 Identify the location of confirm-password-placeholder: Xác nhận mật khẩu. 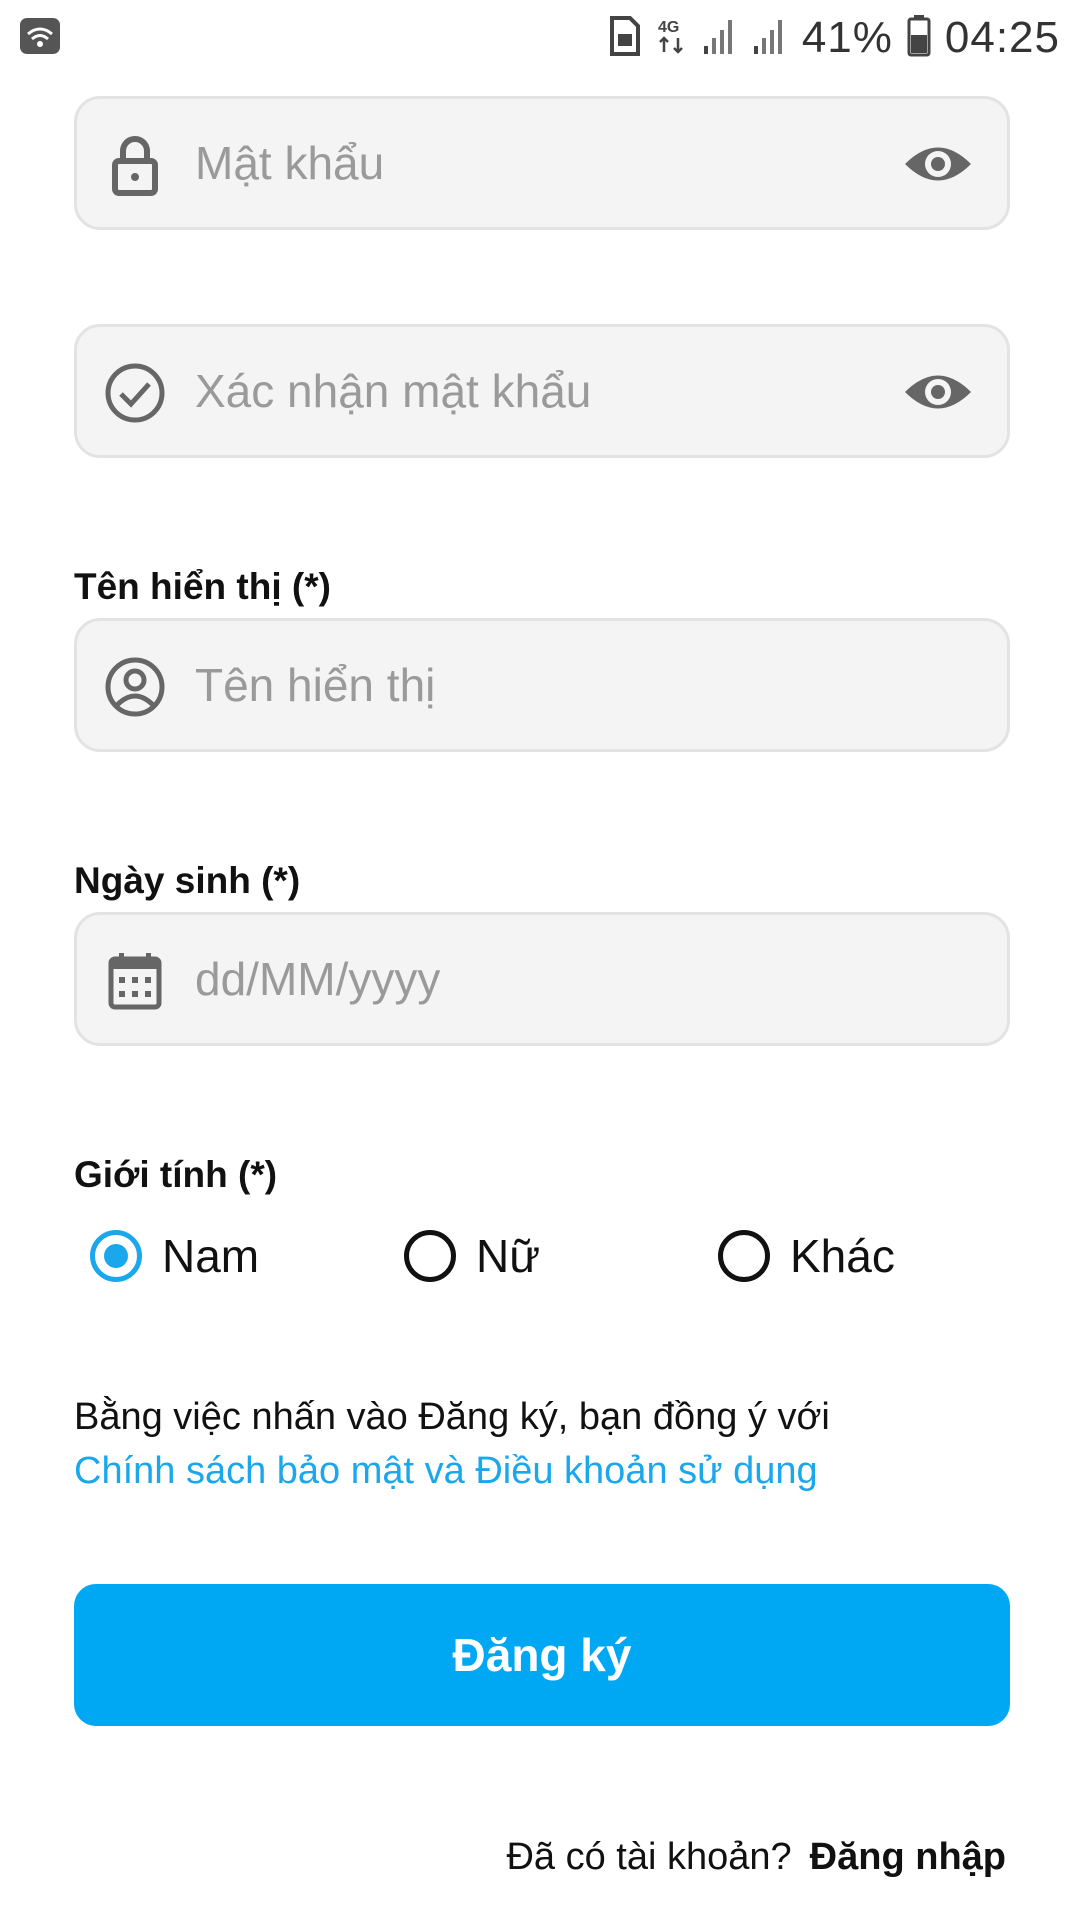
(393, 391).